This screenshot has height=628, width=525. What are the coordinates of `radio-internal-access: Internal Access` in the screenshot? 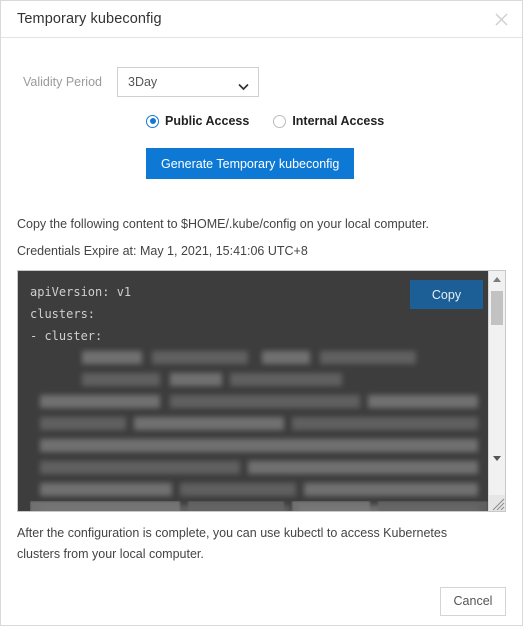 It's located at (328, 121).